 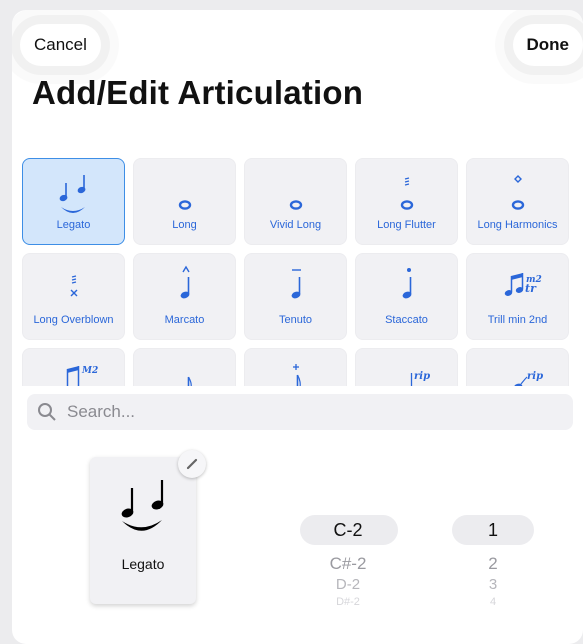 I want to click on articulation-staccato: Staccato, so click(x=406, y=296).